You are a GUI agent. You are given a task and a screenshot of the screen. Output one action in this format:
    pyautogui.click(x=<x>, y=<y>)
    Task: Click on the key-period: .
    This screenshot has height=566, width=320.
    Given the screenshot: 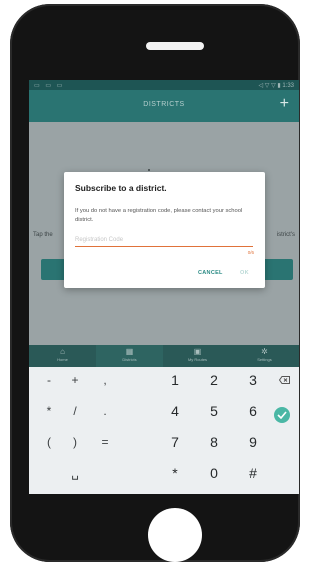 What is the action you would take?
    pyautogui.click(x=105, y=411)
    